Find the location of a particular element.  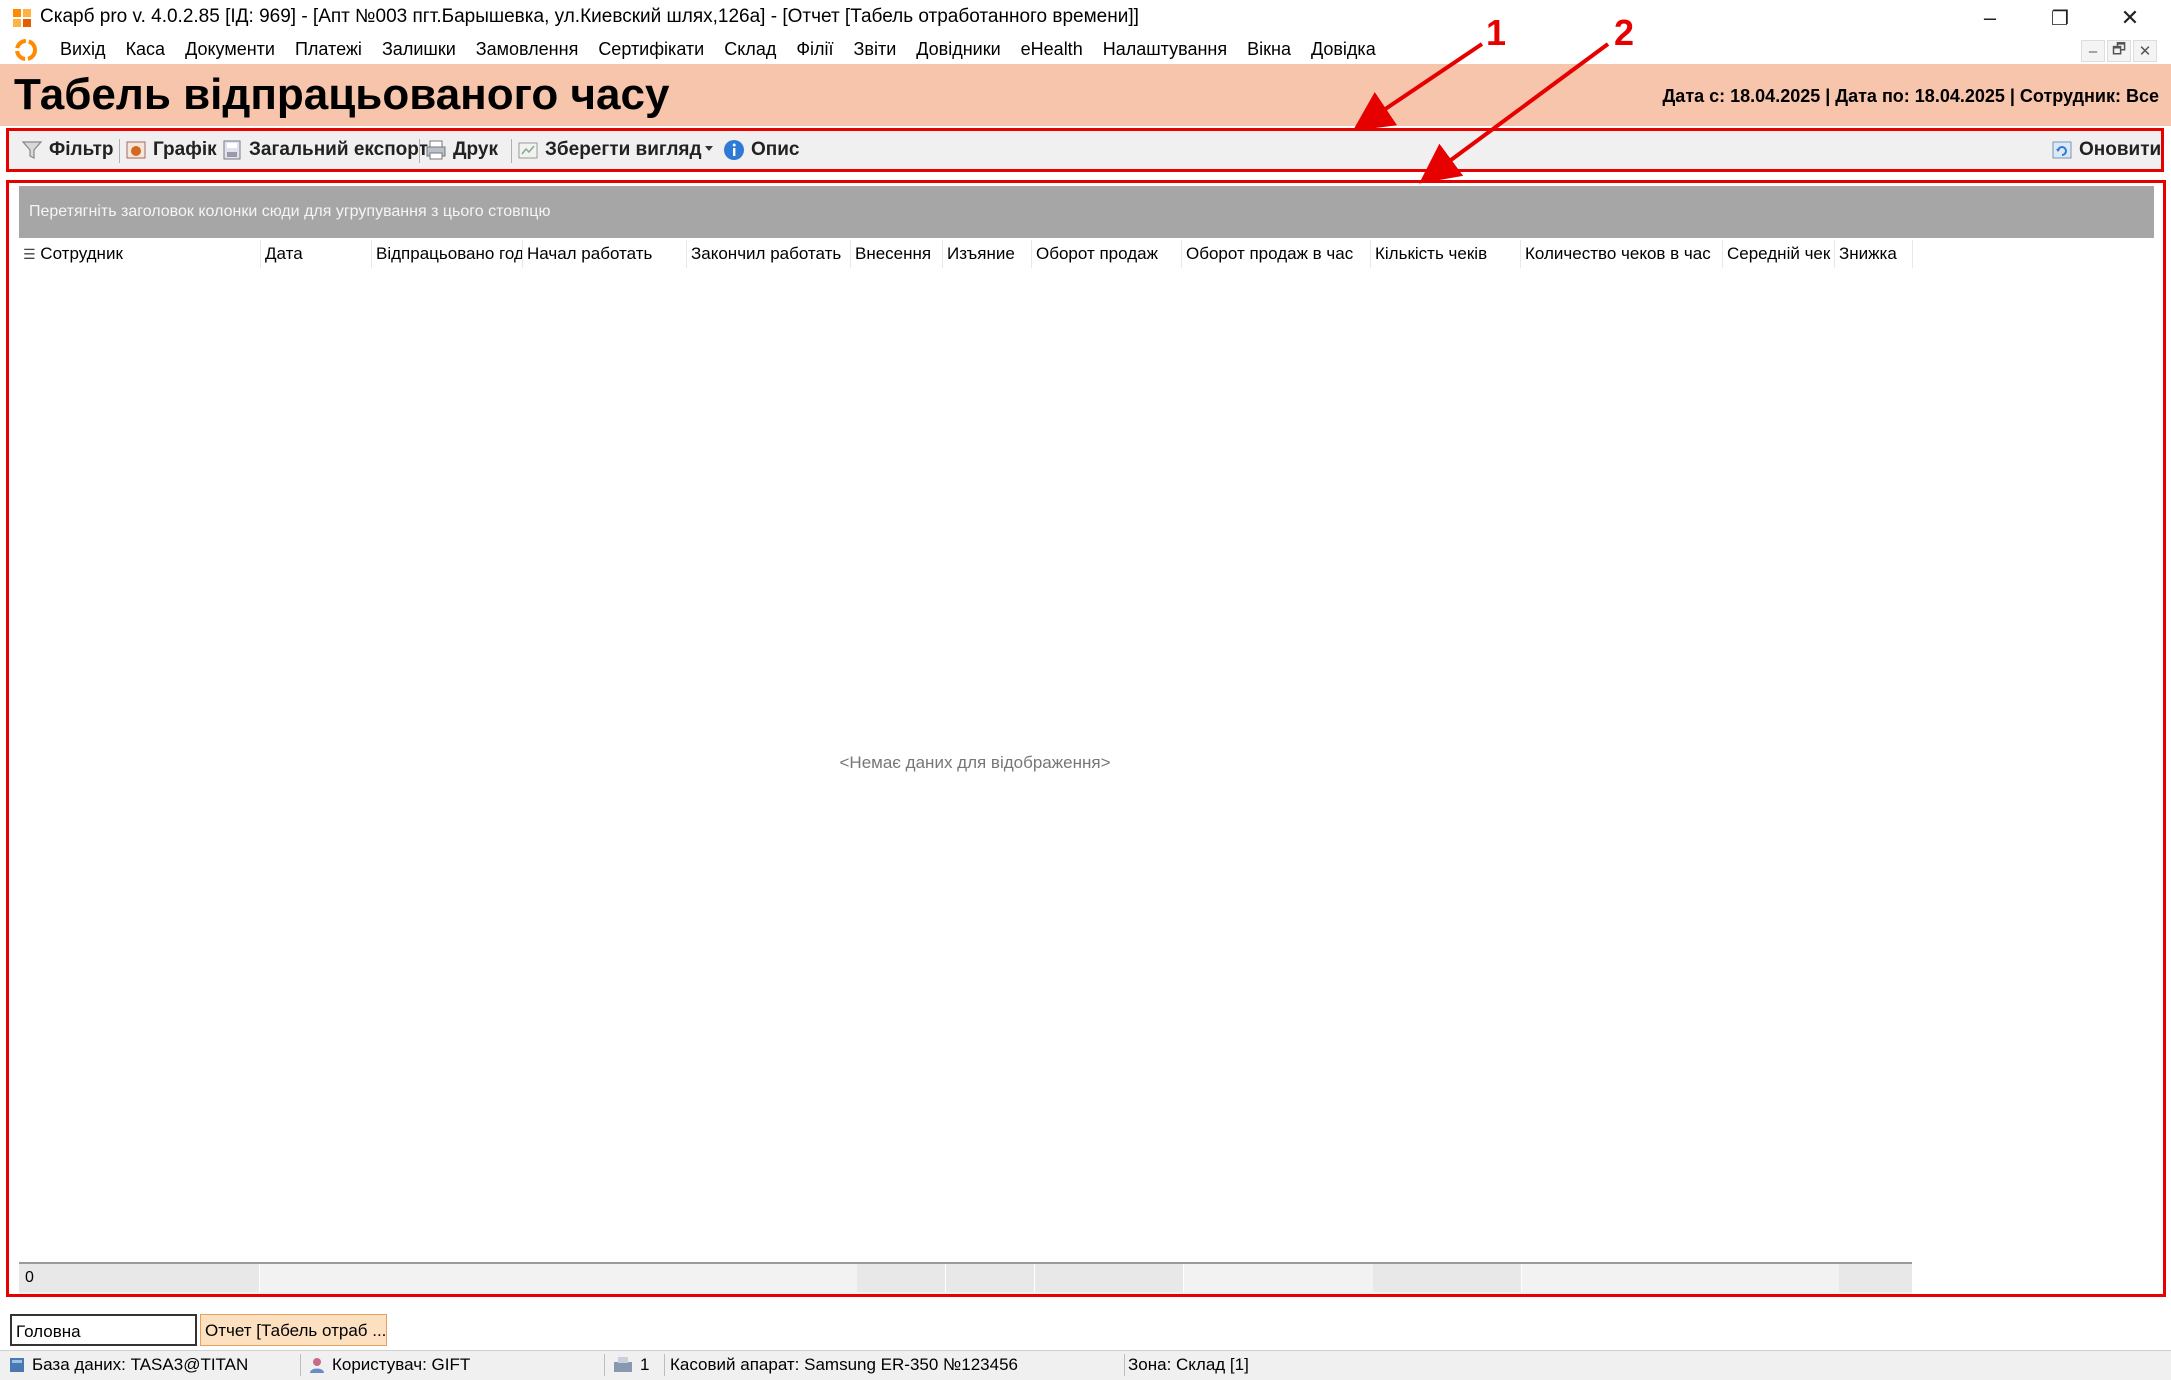

summary-footer-row is located at coordinates (966, 1278).